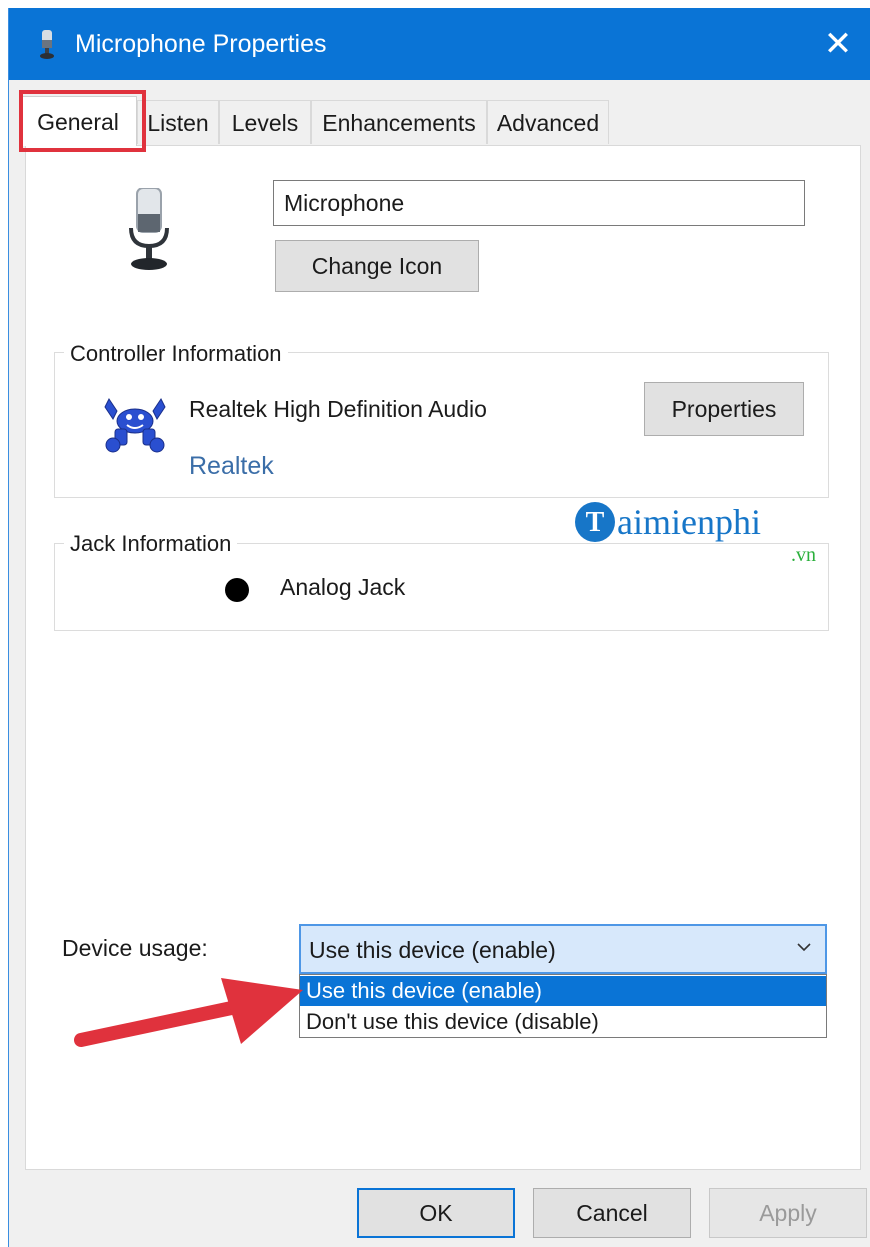 The width and height of the screenshot is (870, 1247). Describe the element at coordinates (804, 949) in the screenshot. I see `chevron-down-icon` at that location.